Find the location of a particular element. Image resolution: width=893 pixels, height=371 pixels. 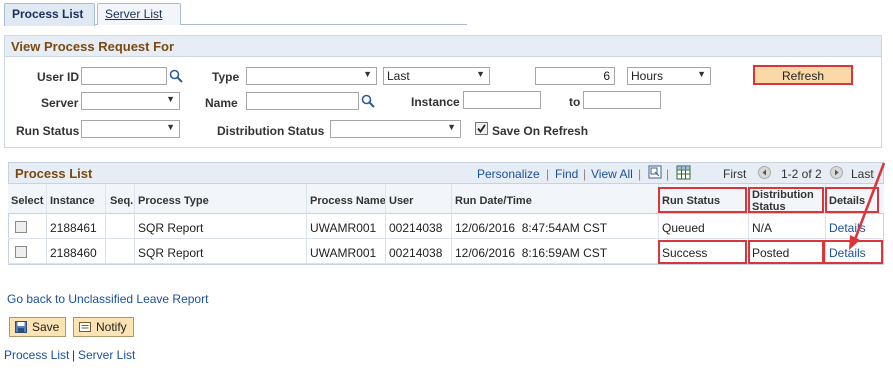

first-page-icon is located at coordinates (764, 172).